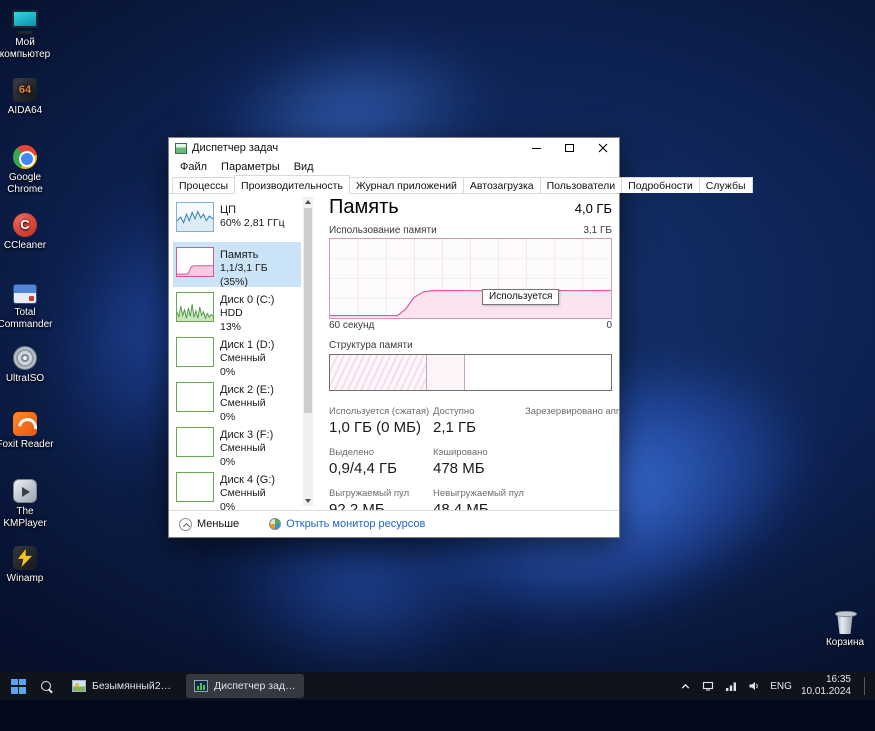 This screenshot has height=731, width=875. I want to click on desktop-icon-total-commander: Total Commander, so click(27, 304).